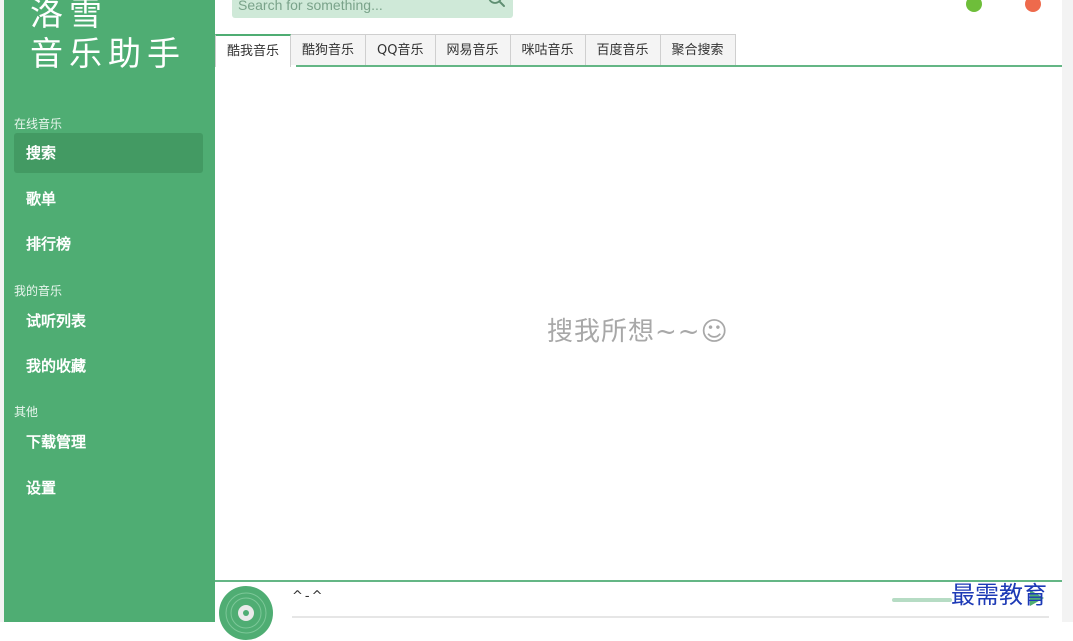 Image resolution: width=1073 pixels, height=641 pixels. What do you see at coordinates (308, 596) in the screenshot?
I see `track-title: ^-^` at bounding box center [308, 596].